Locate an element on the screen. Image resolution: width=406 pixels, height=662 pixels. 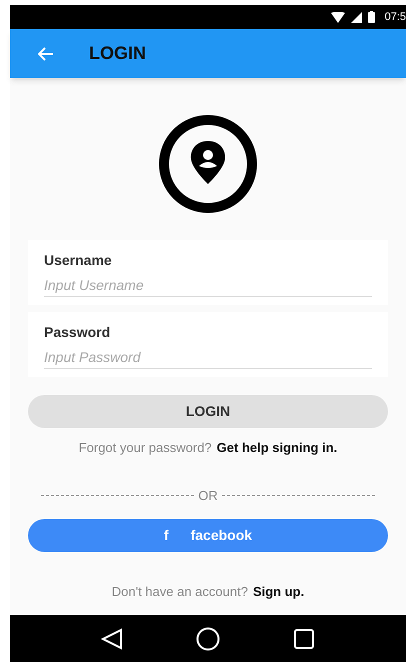
screen-title: LOGIN is located at coordinates (117, 53).